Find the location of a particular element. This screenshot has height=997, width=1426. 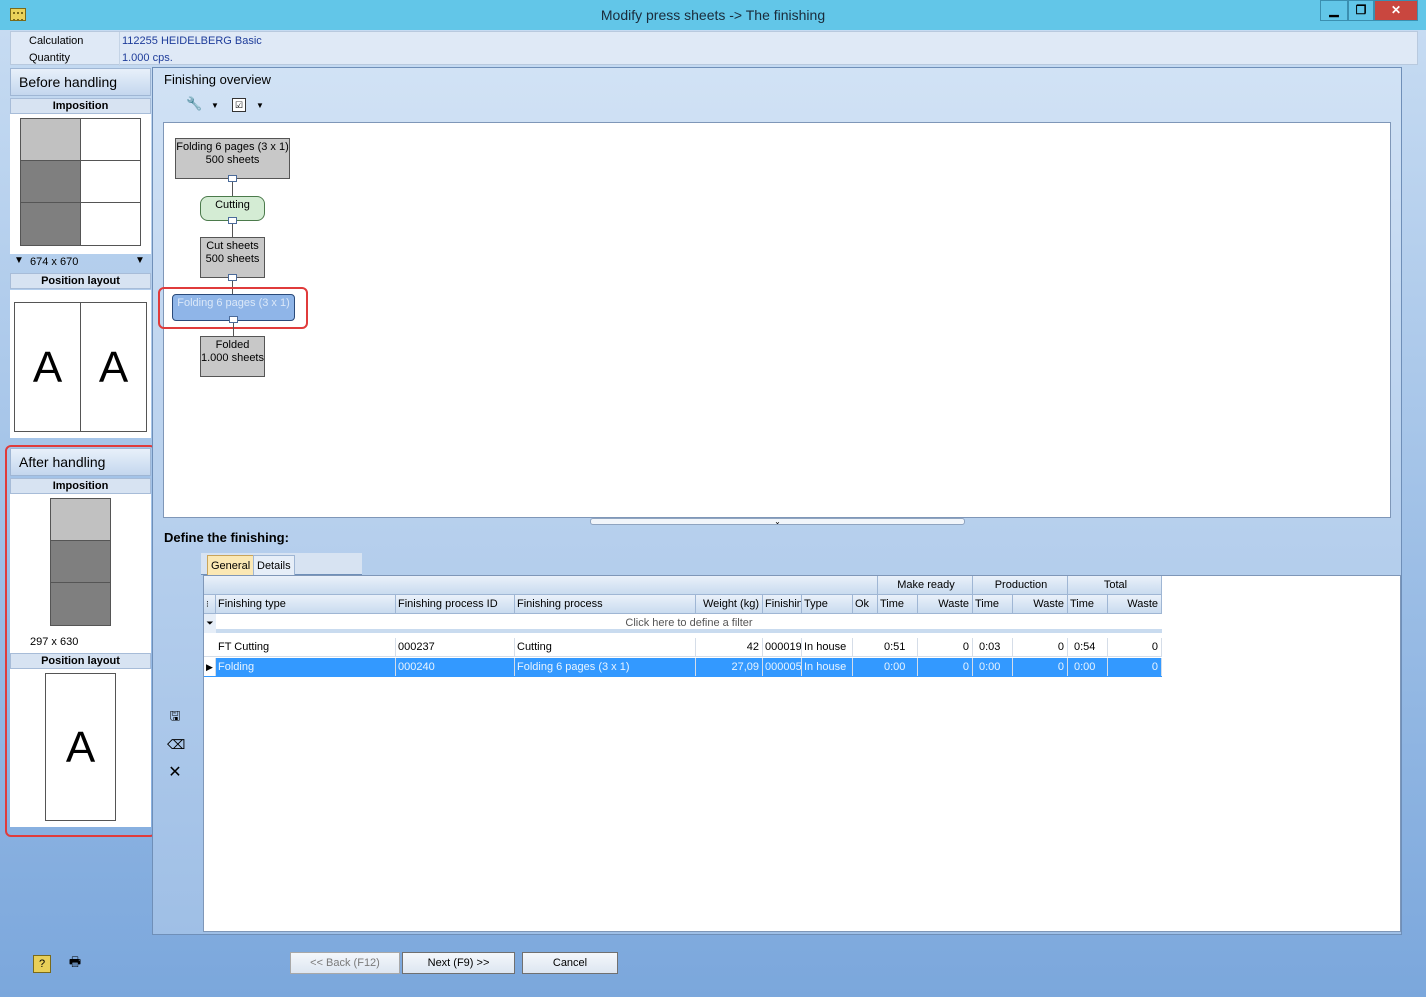

cell-mr-time: 0:00 is located at coordinates (898, 667).